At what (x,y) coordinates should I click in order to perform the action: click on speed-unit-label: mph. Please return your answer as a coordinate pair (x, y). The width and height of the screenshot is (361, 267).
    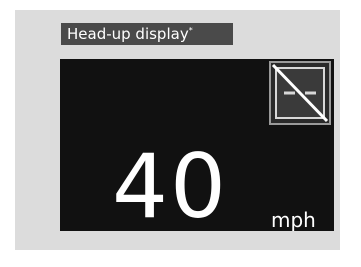
    Looking at the image, I should click on (293, 219).